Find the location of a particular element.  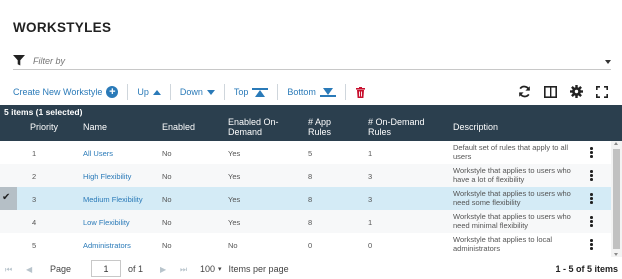

create-workstyle-label: Create New Workstyle is located at coordinates (58, 92).